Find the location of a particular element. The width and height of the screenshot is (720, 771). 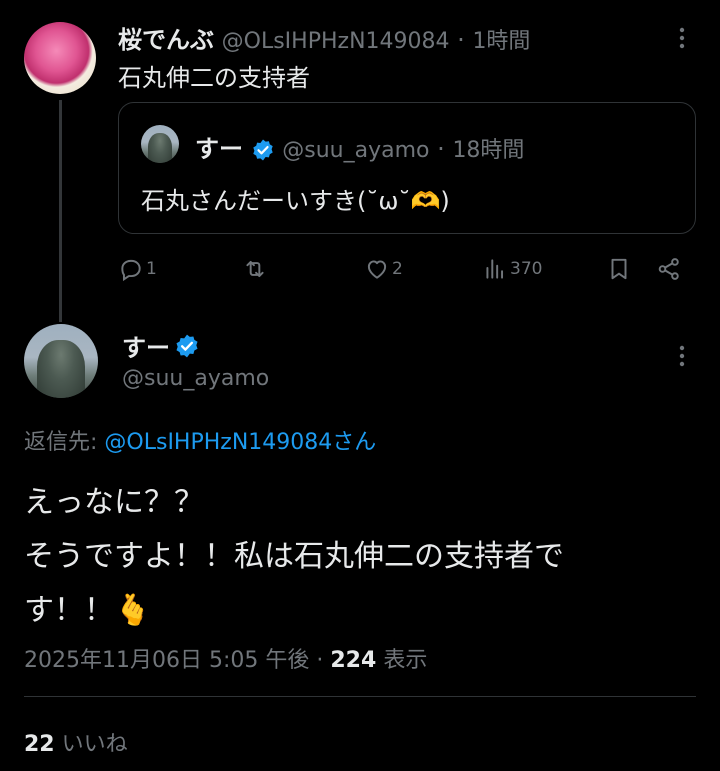

tweet-meta: 2025年11月06日 5:05 午後 · 224 表示 is located at coordinates (225, 658).